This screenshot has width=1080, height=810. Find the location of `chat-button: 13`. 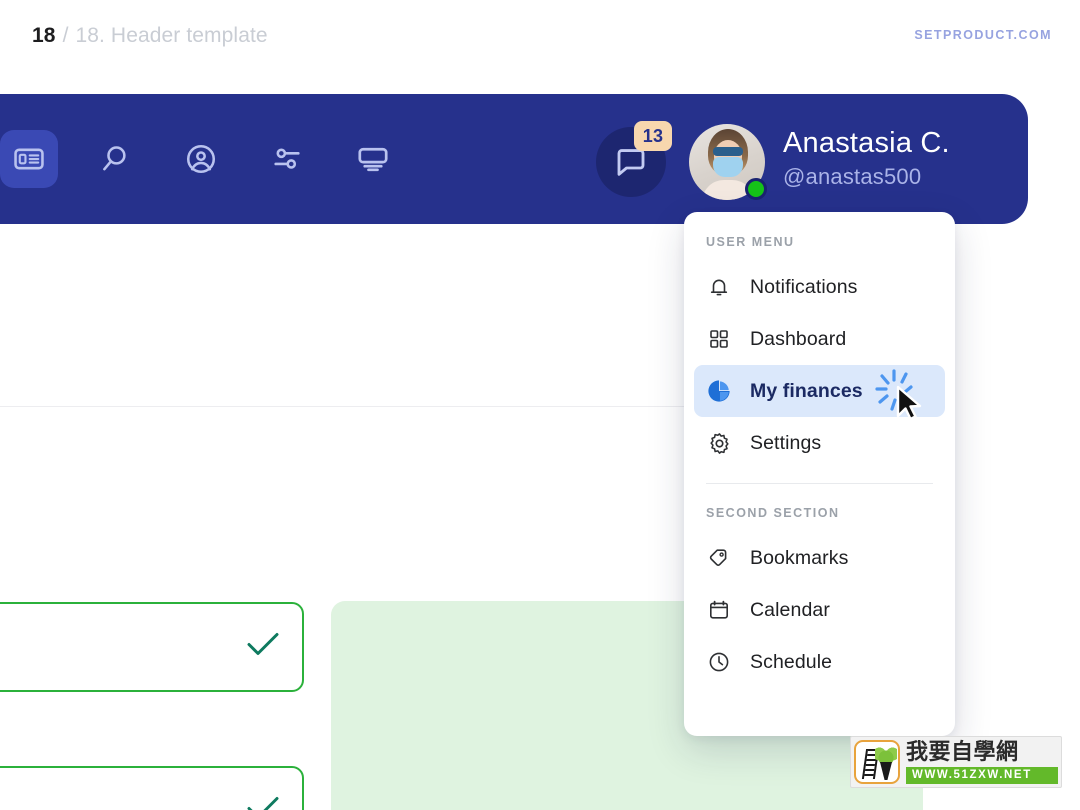

chat-button: 13 is located at coordinates (634, 159).